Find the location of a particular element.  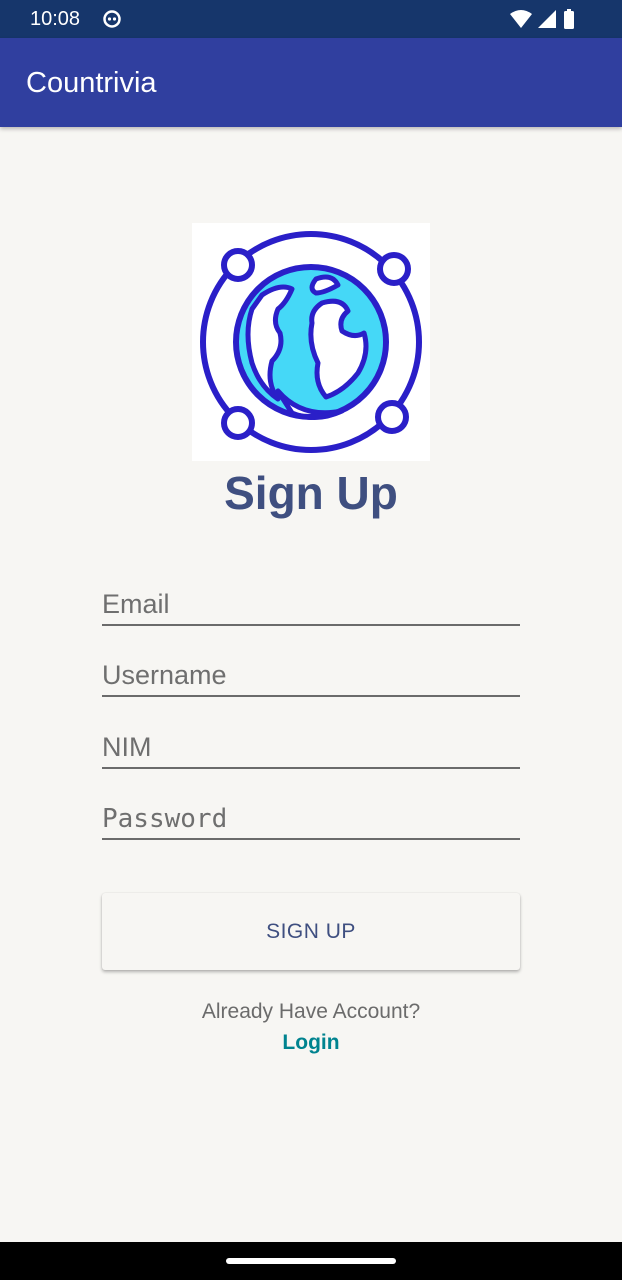

nim-field is located at coordinates (311, 746).